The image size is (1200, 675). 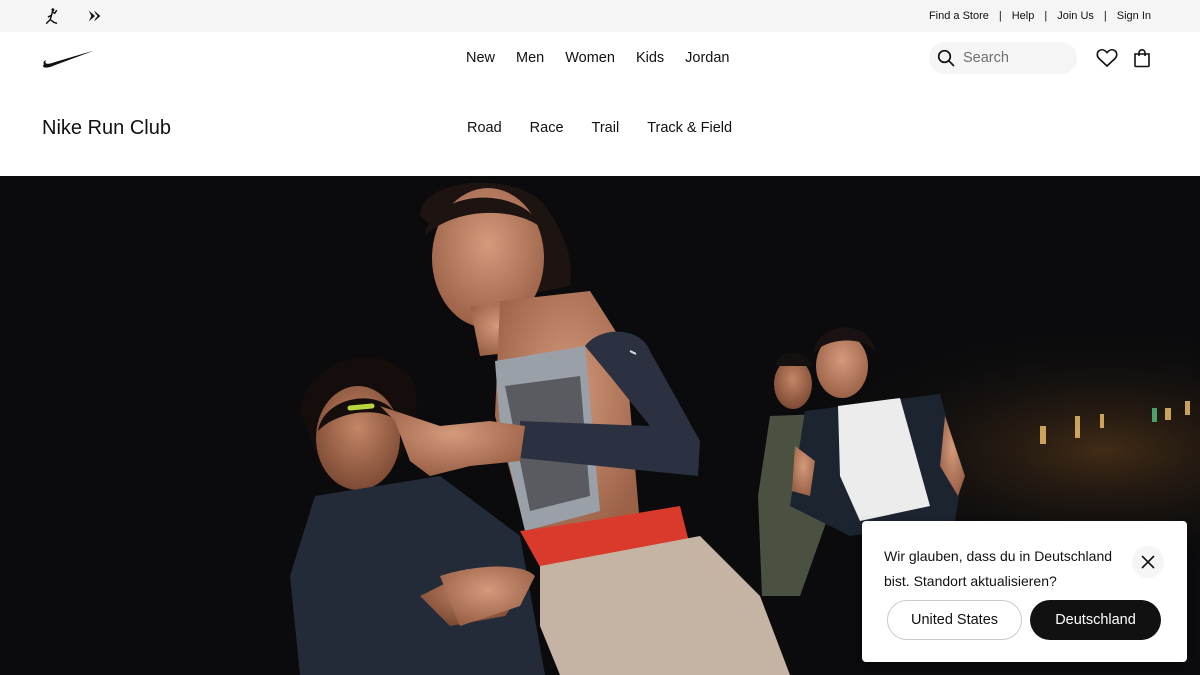 I want to click on primary-nav: New Men Women Kids Jordan, so click(x=598, y=58).